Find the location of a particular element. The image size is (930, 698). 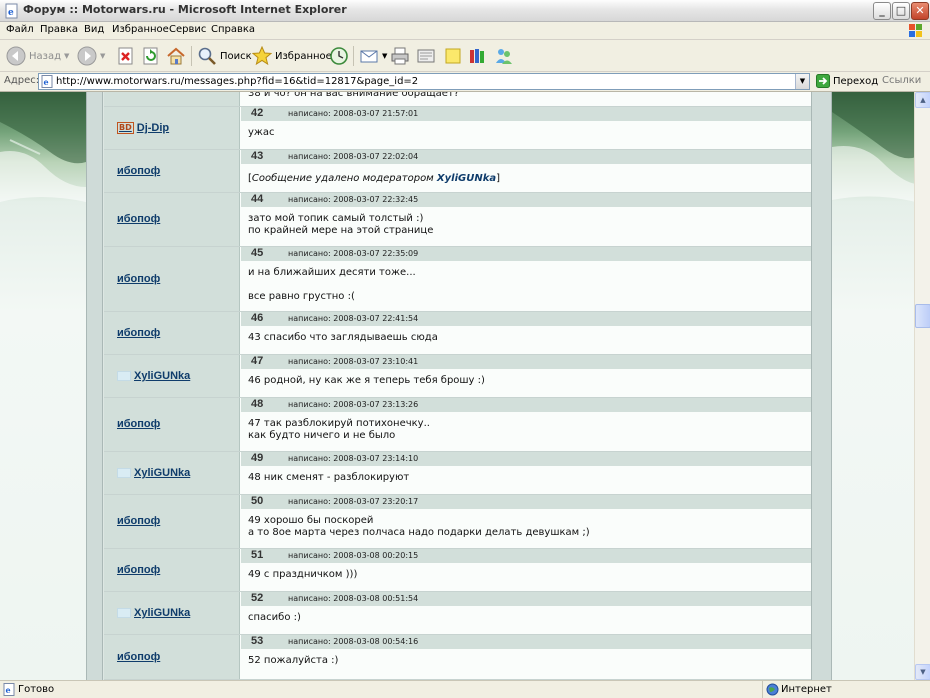

menu-help: Справка is located at coordinates (233, 29).